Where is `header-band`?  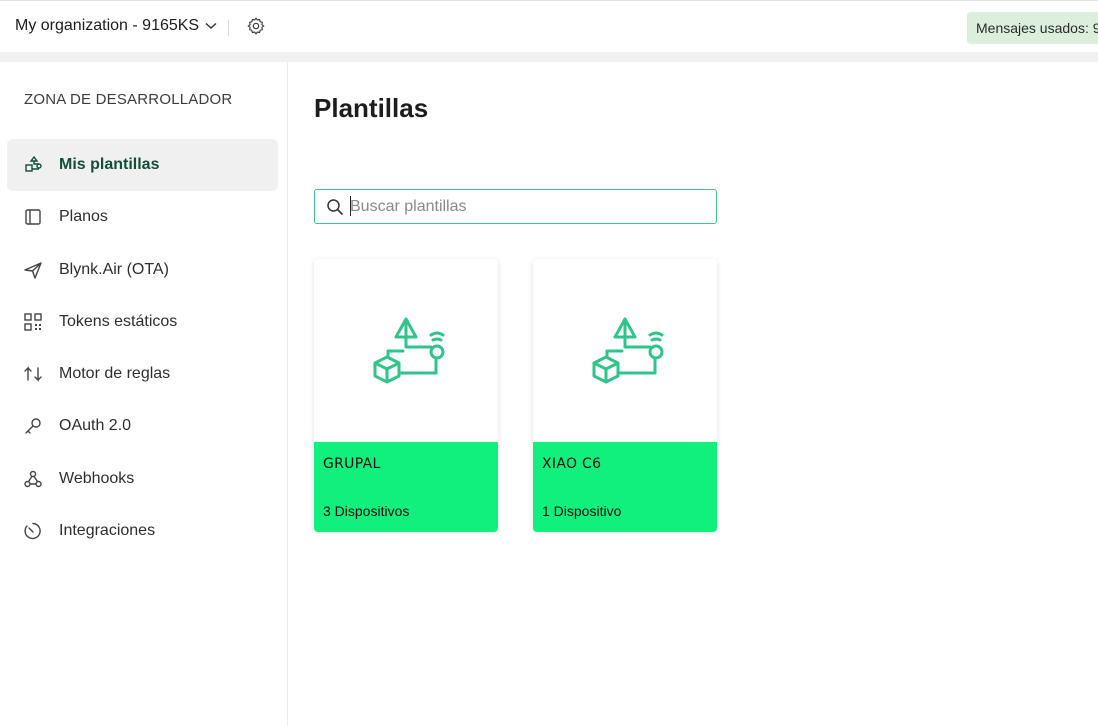 header-band is located at coordinates (549, 57).